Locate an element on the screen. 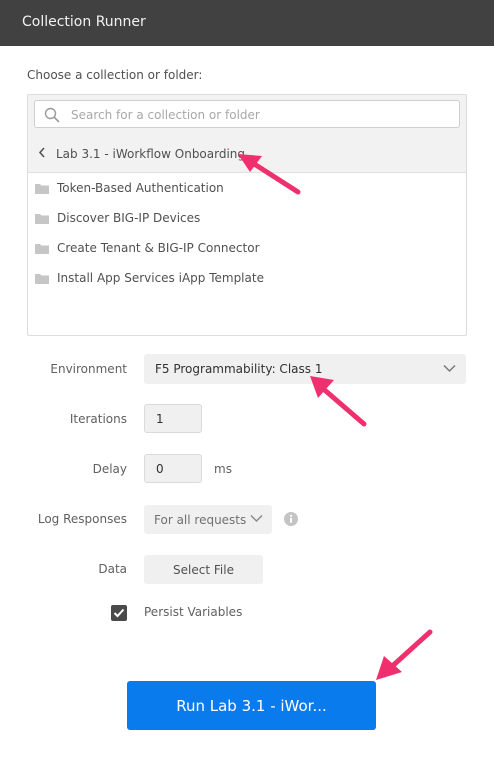 The image size is (494, 764). log-responses-label: Log Responses is located at coordinates (82, 519).